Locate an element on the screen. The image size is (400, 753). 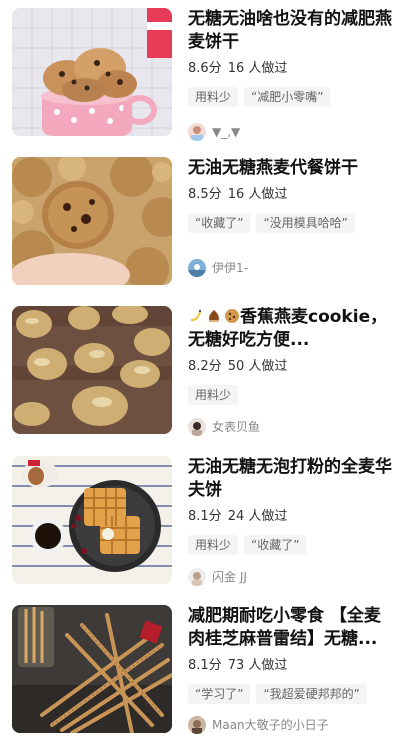
made-count: 24 人做过 is located at coordinates (257, 516).